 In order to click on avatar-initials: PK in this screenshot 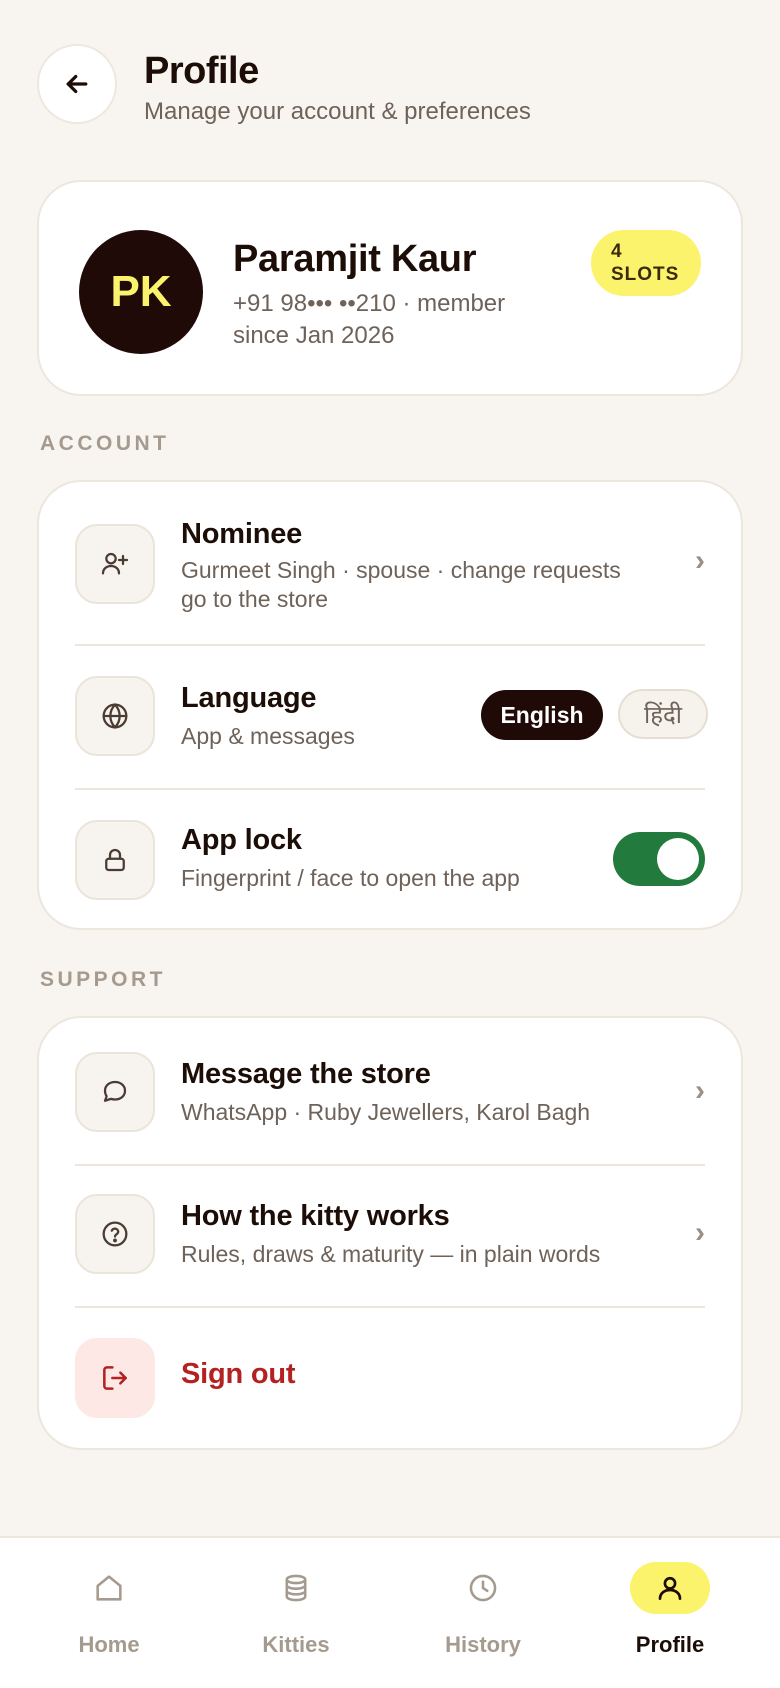, I will do `click(141, 291)`.